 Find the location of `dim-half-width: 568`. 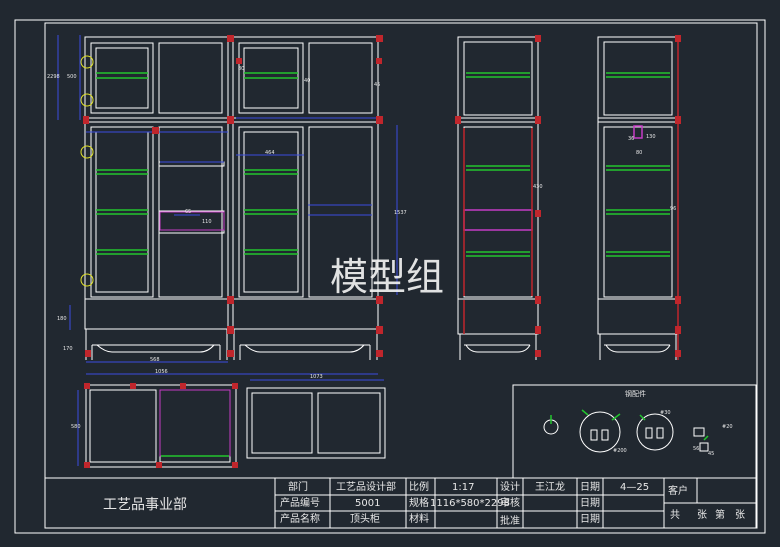

dim-half-width: 568 is located at coordinates (155, 360).